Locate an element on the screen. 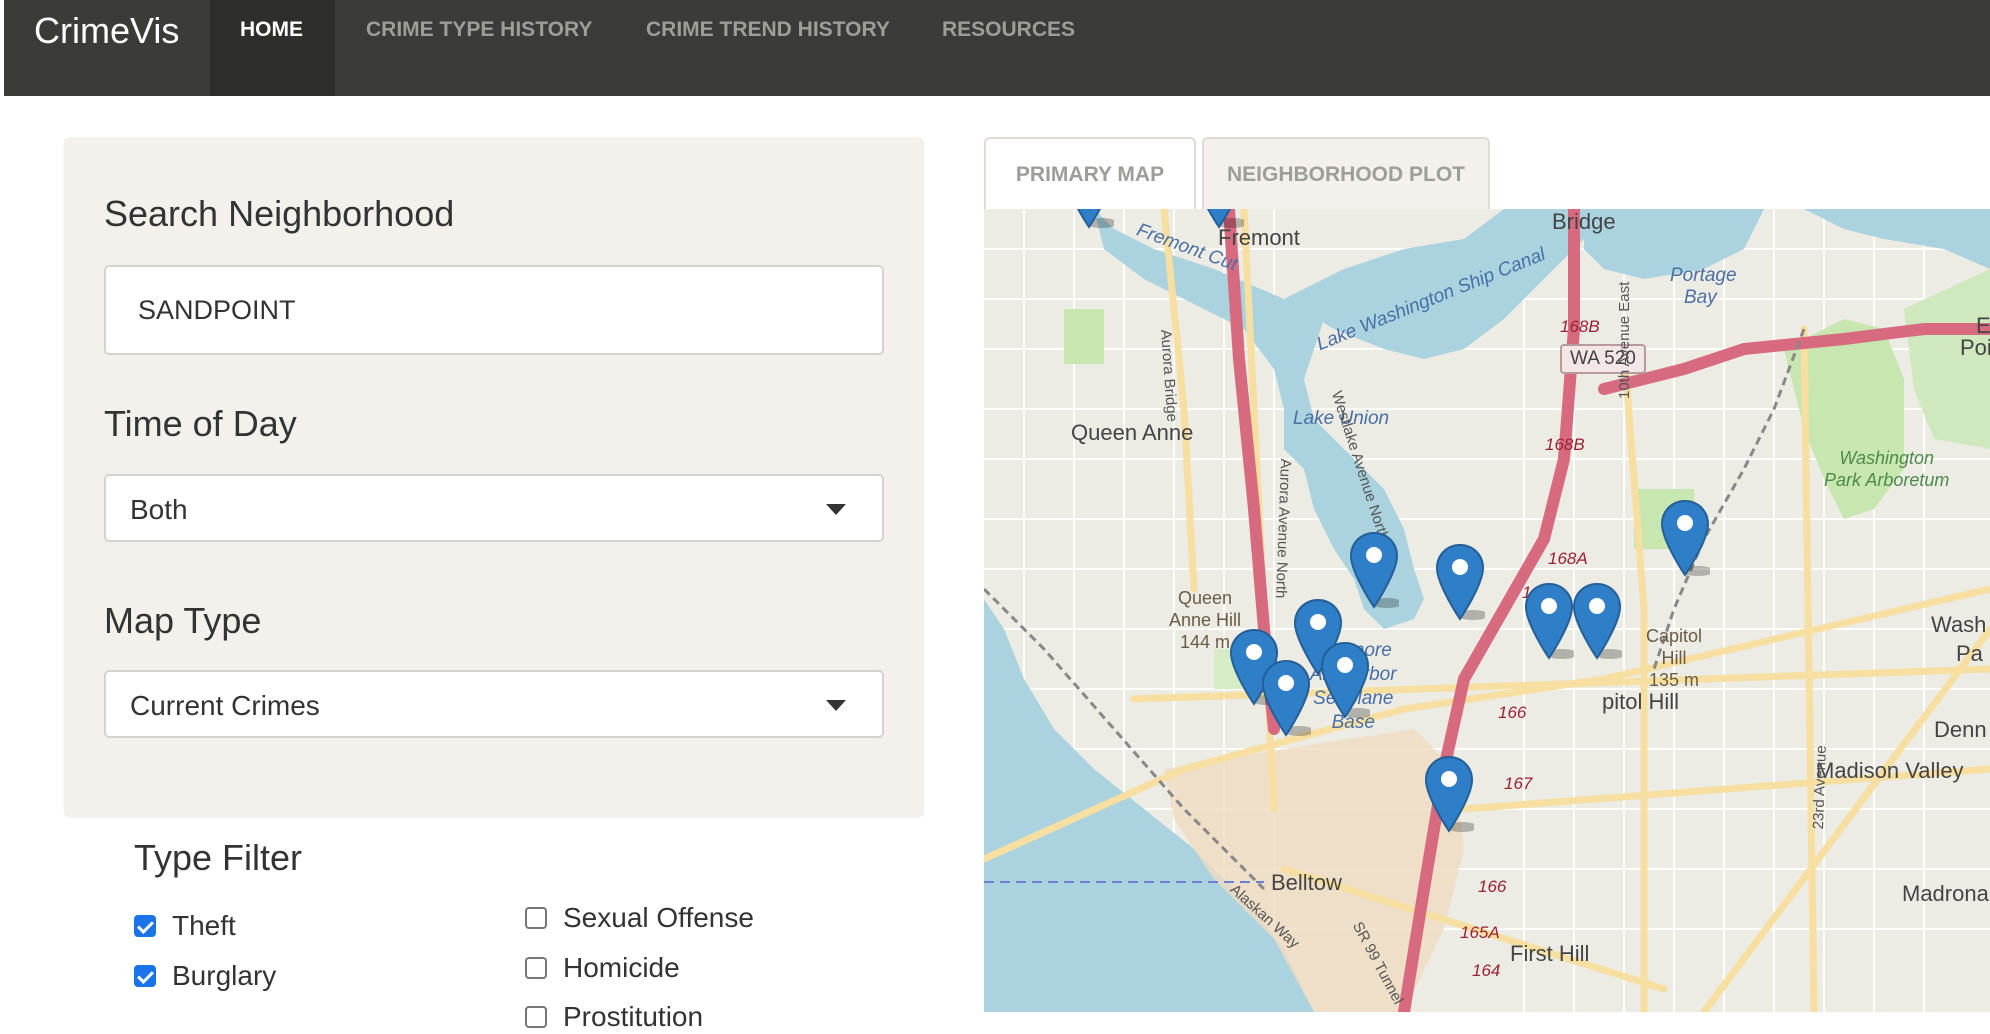 This screenshot has height=1034, width=1990. nav-crime-trend-history: CRIME TREND HISTORY is located at coordinates (768, 48).